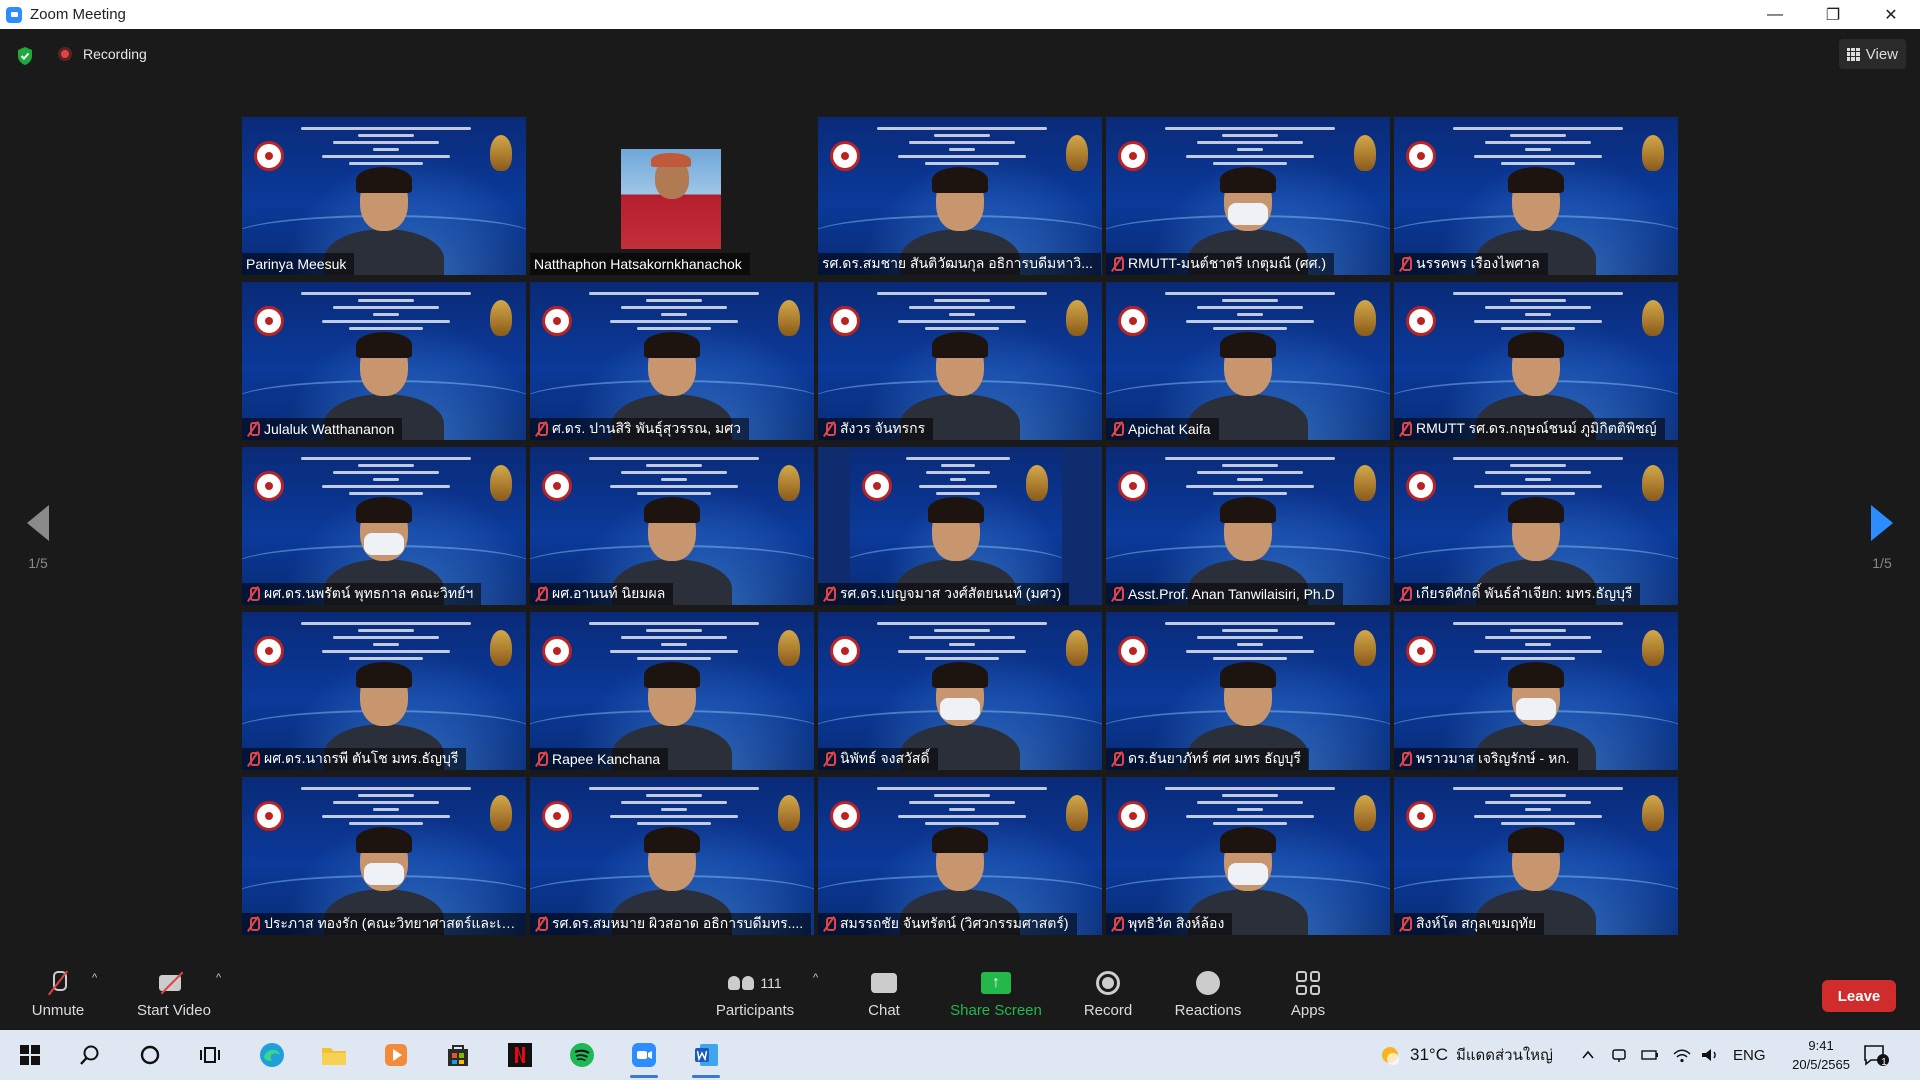 The width and height of the screenshot is (1920, 1080). What do you see at coordinates (1749, 1055) in the screenshot?
I see `input-language: ENG` at bounding box center [1749, 1055].